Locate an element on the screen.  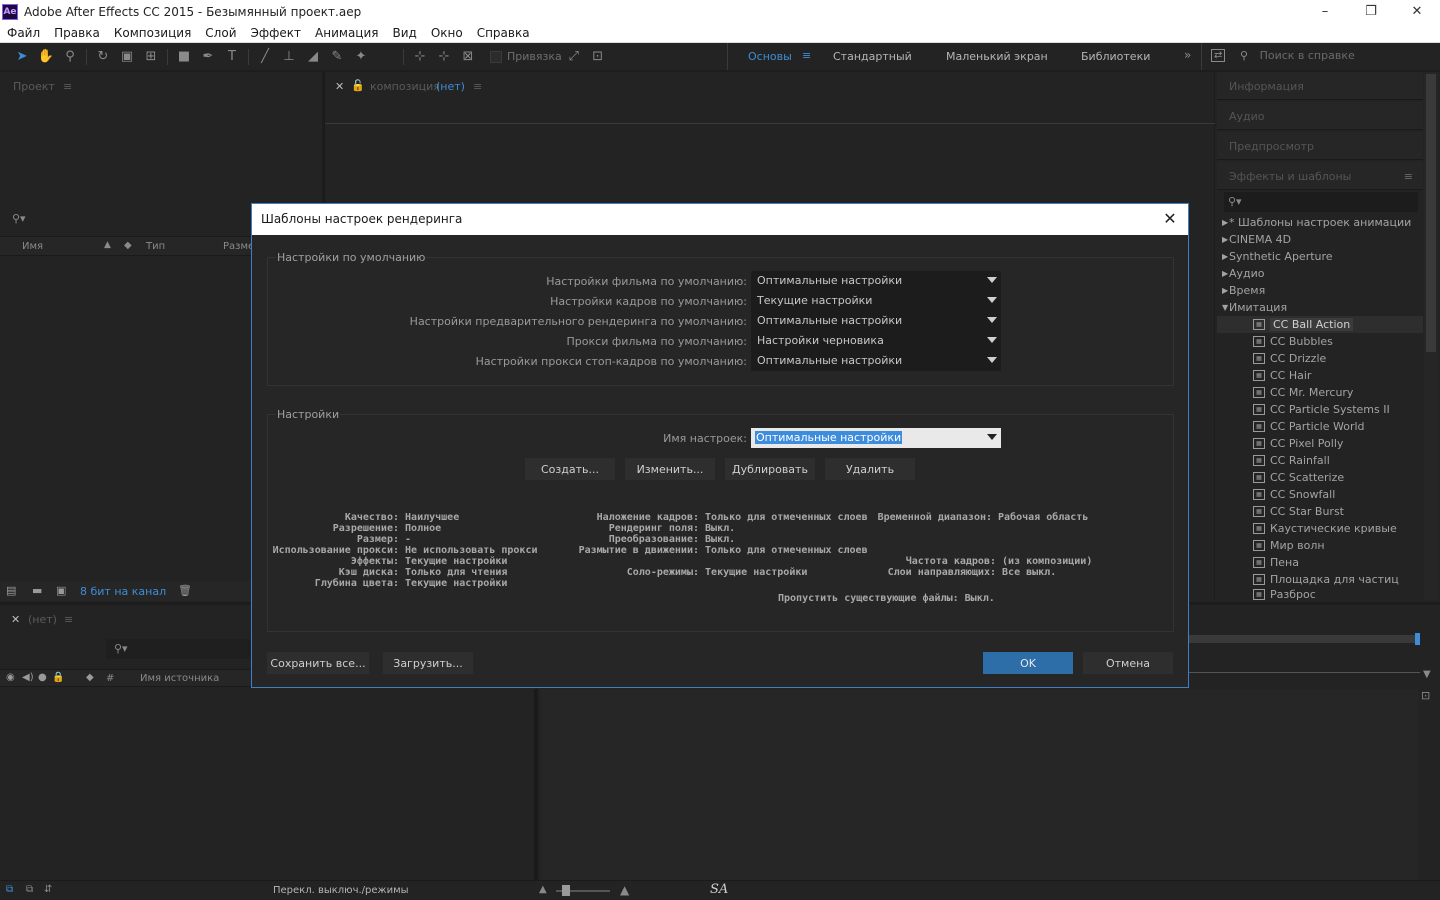
audio-speaker-icon: ◀) is located at coordinates (28, 677).